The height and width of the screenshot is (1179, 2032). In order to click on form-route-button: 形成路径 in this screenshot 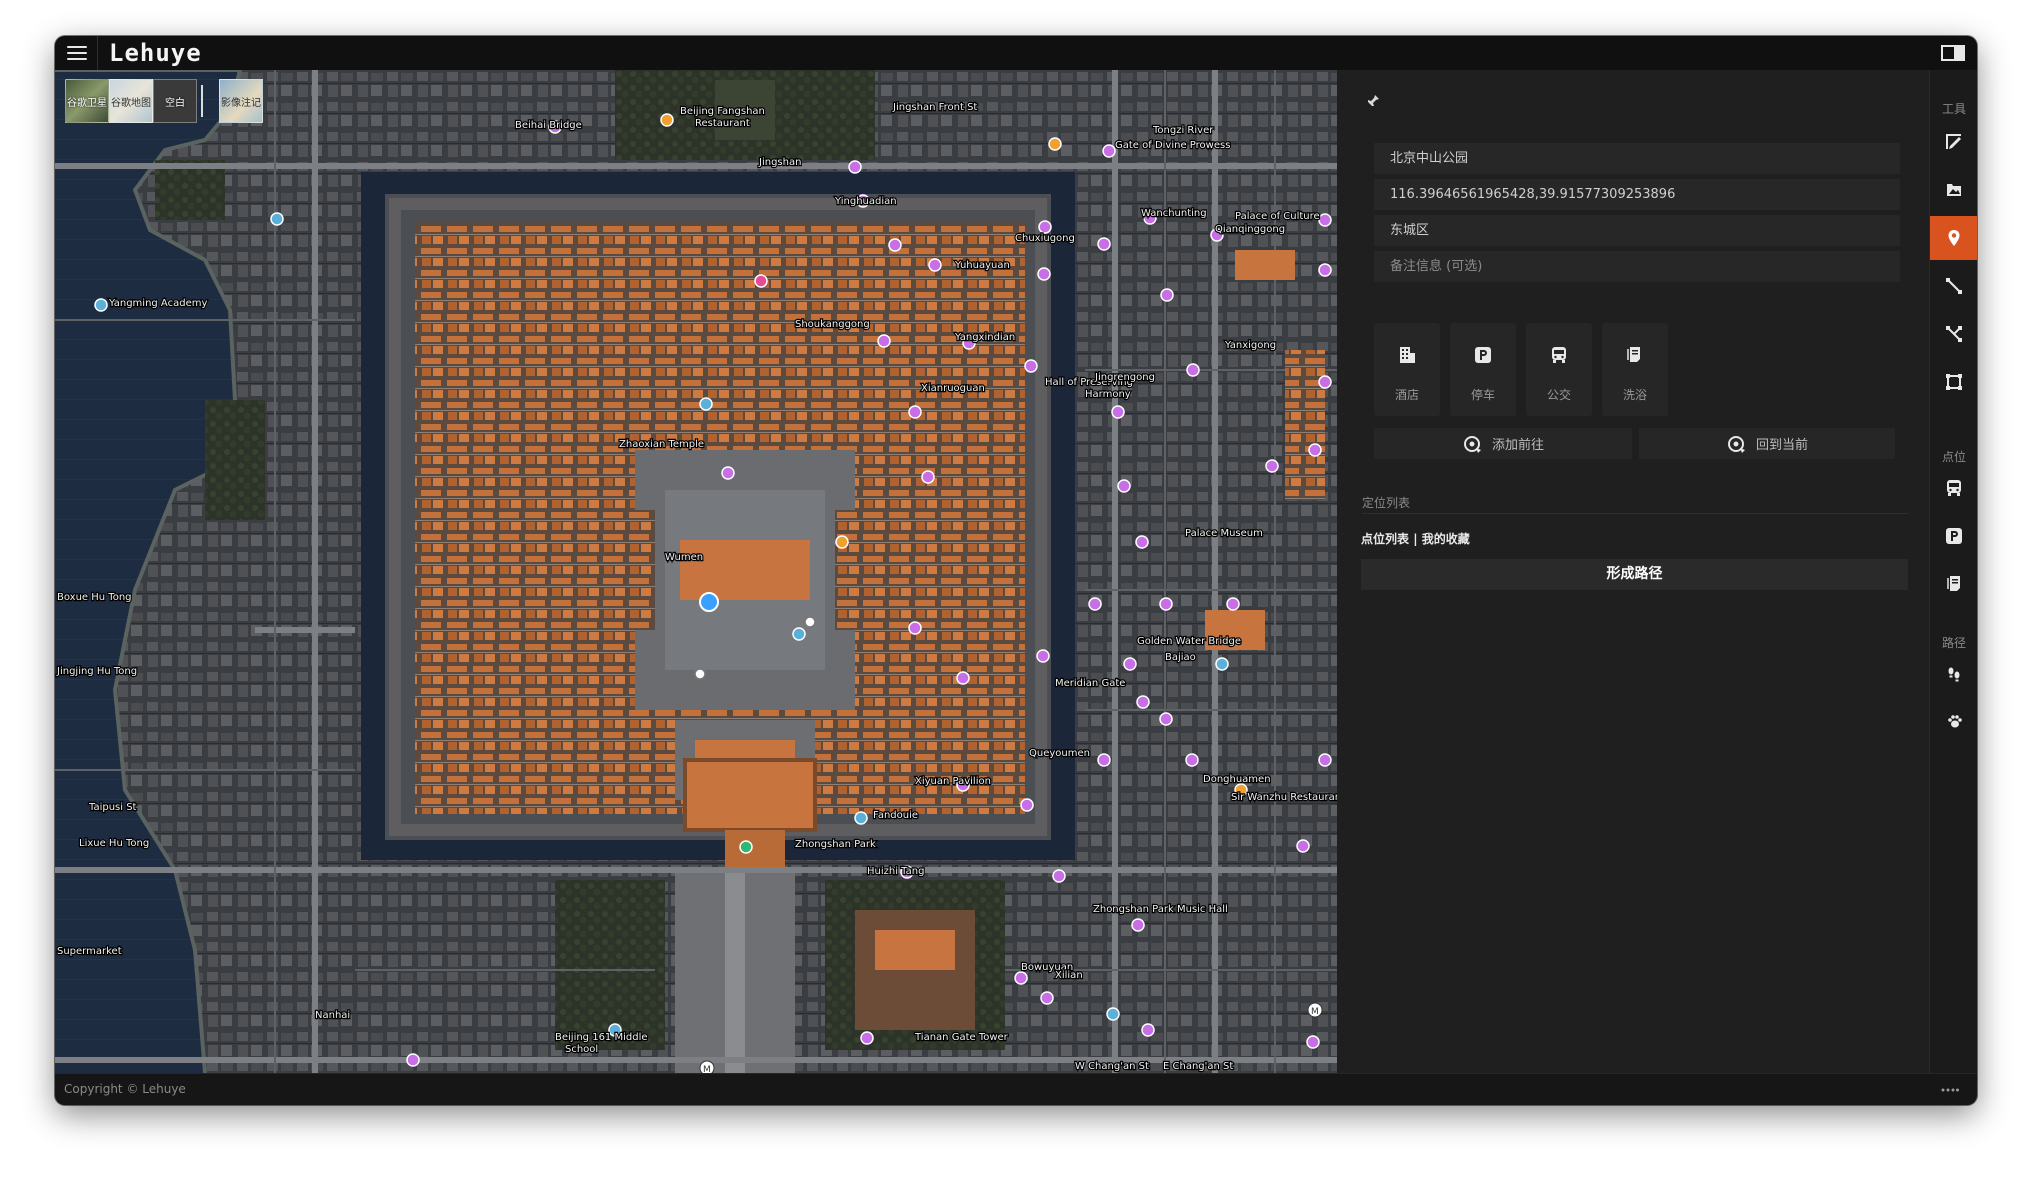, I will do `click(1634, 574)`.